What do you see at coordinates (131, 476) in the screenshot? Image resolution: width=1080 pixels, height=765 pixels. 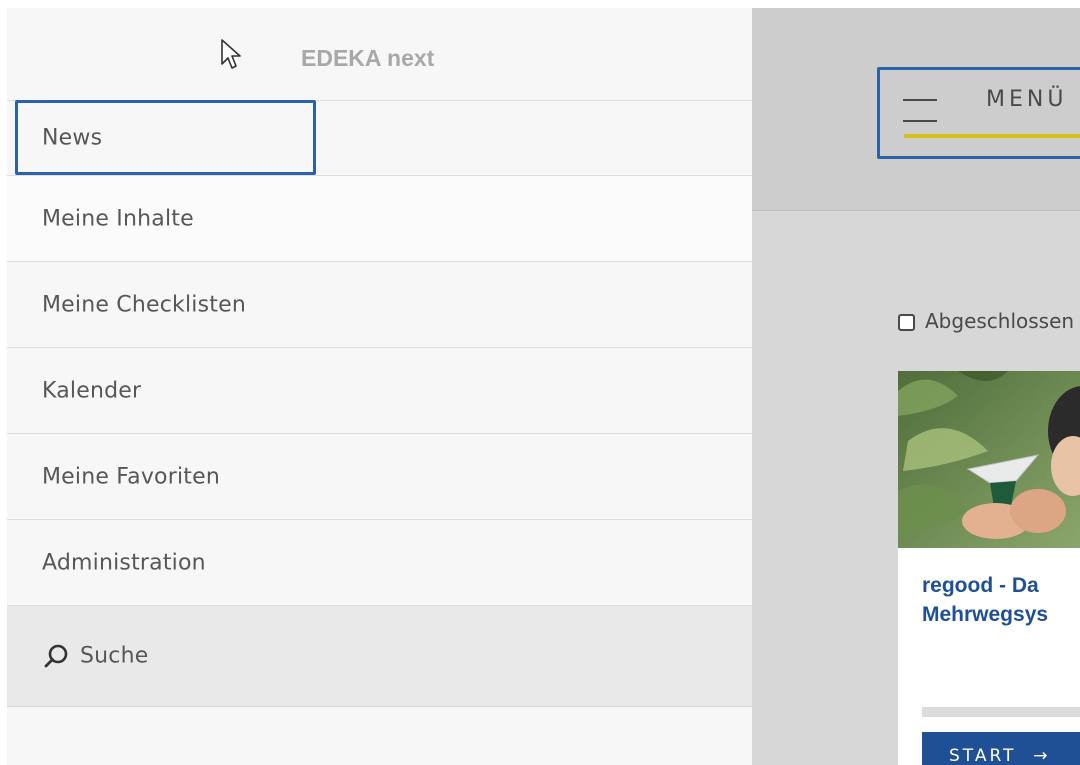 I see `nav-item-label: Meine Favoriten` at bounding box center [131, 476].